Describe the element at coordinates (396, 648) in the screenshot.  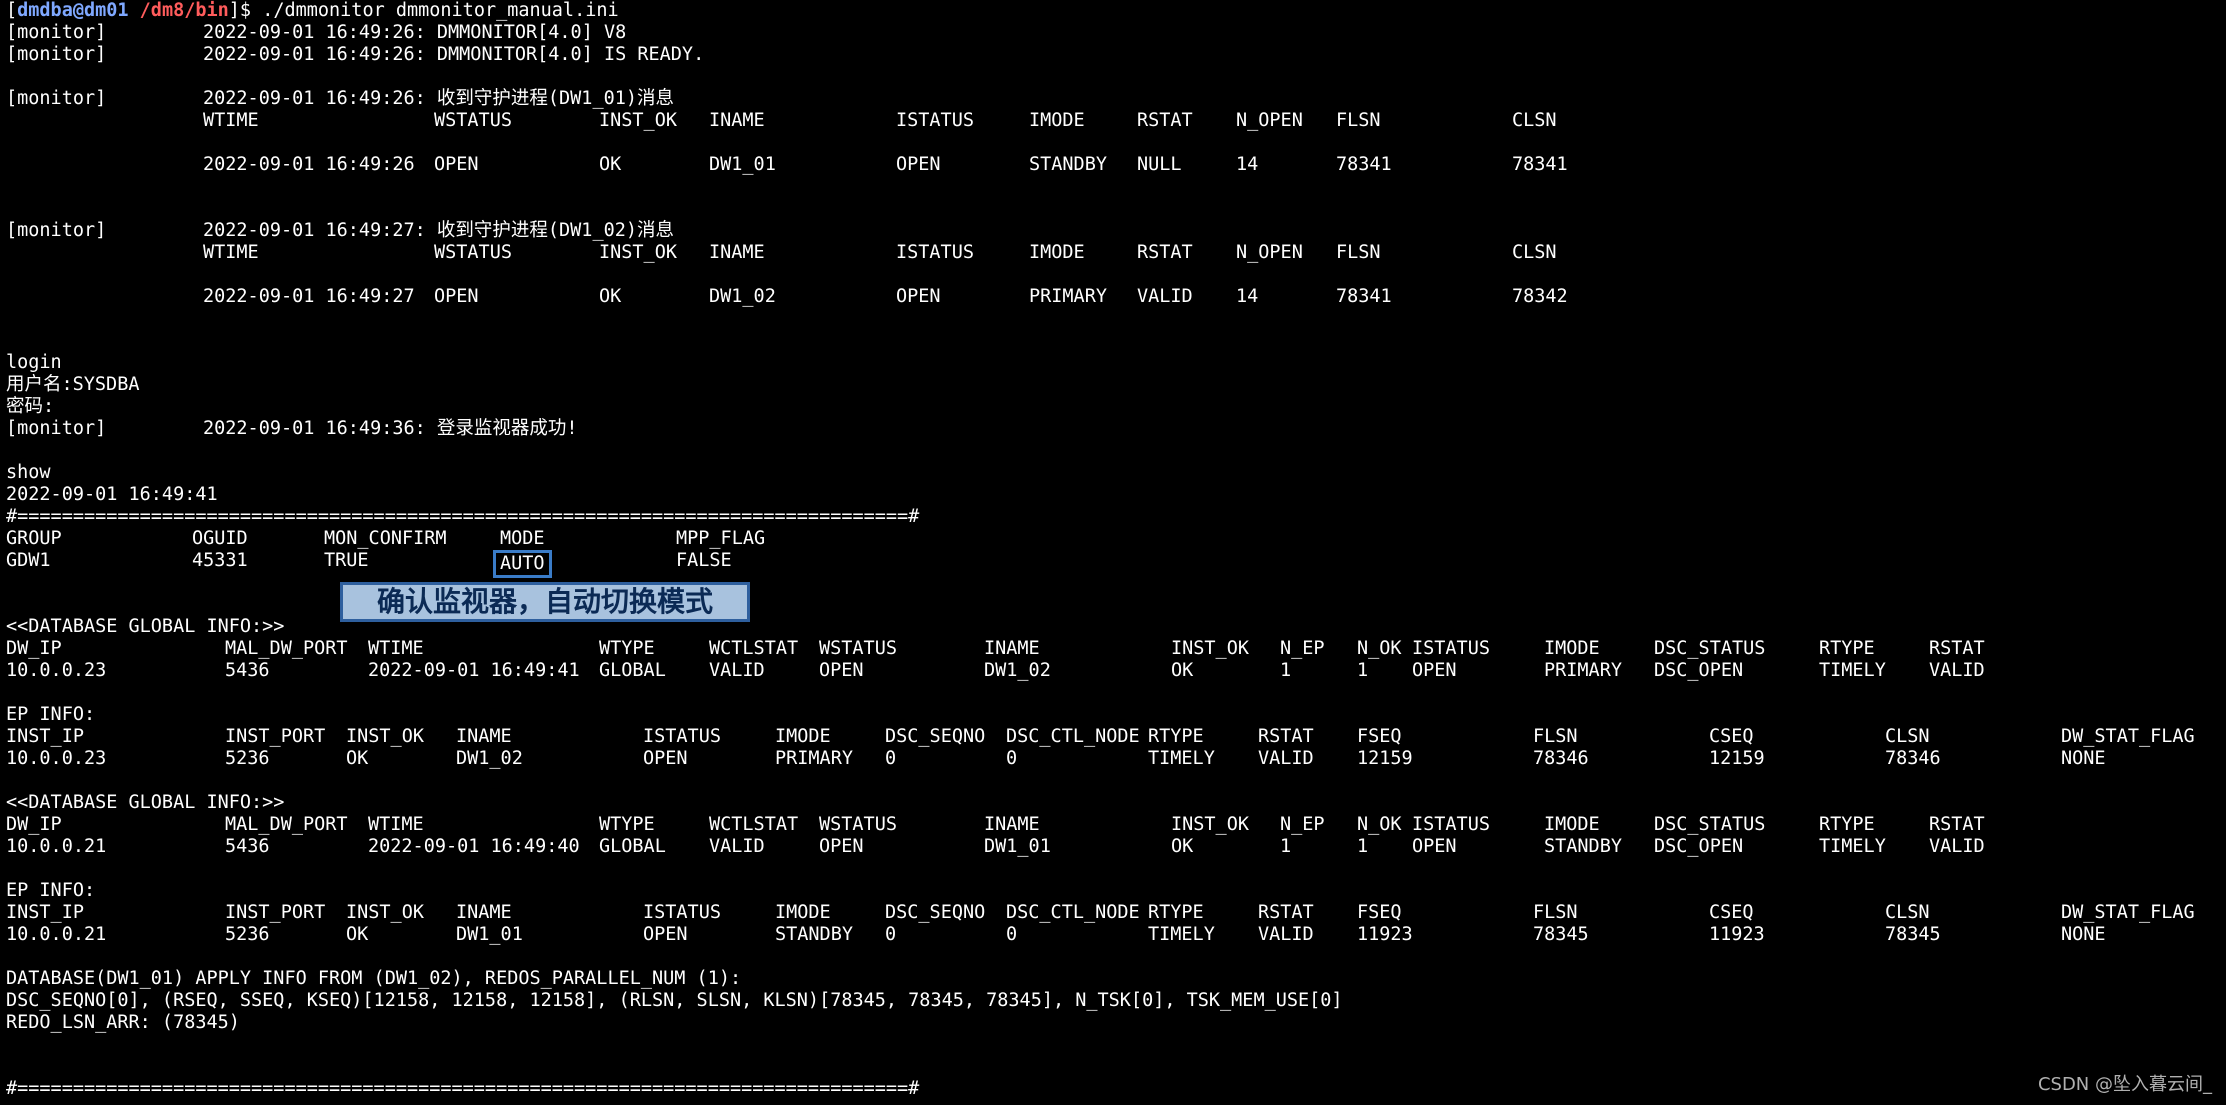
I see `db-header-cell: WTIME` at that location.